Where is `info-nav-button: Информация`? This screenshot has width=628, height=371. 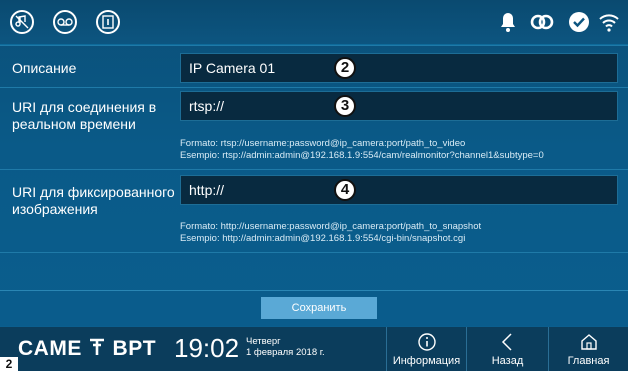
info-nav-button: Информация is located at coordinates (426, 349).